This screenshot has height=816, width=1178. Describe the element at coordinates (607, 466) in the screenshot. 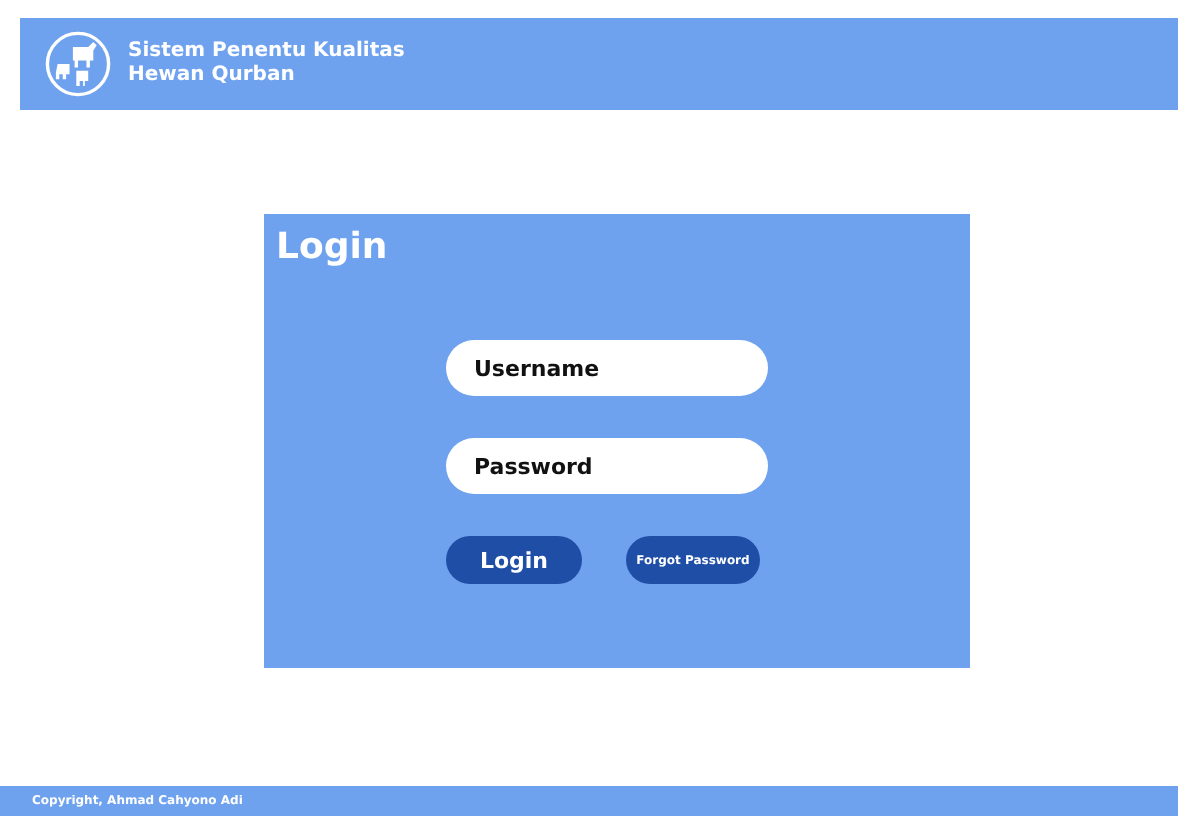

I see `password-field: Password` at that location.